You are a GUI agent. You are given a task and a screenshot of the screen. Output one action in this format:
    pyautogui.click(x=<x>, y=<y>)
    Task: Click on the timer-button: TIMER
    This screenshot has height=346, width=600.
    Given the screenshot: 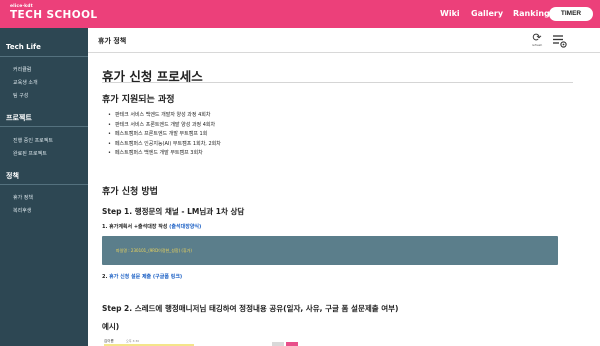 What is the action you would take?
    pyautogui.click(x=571, y=14)
    